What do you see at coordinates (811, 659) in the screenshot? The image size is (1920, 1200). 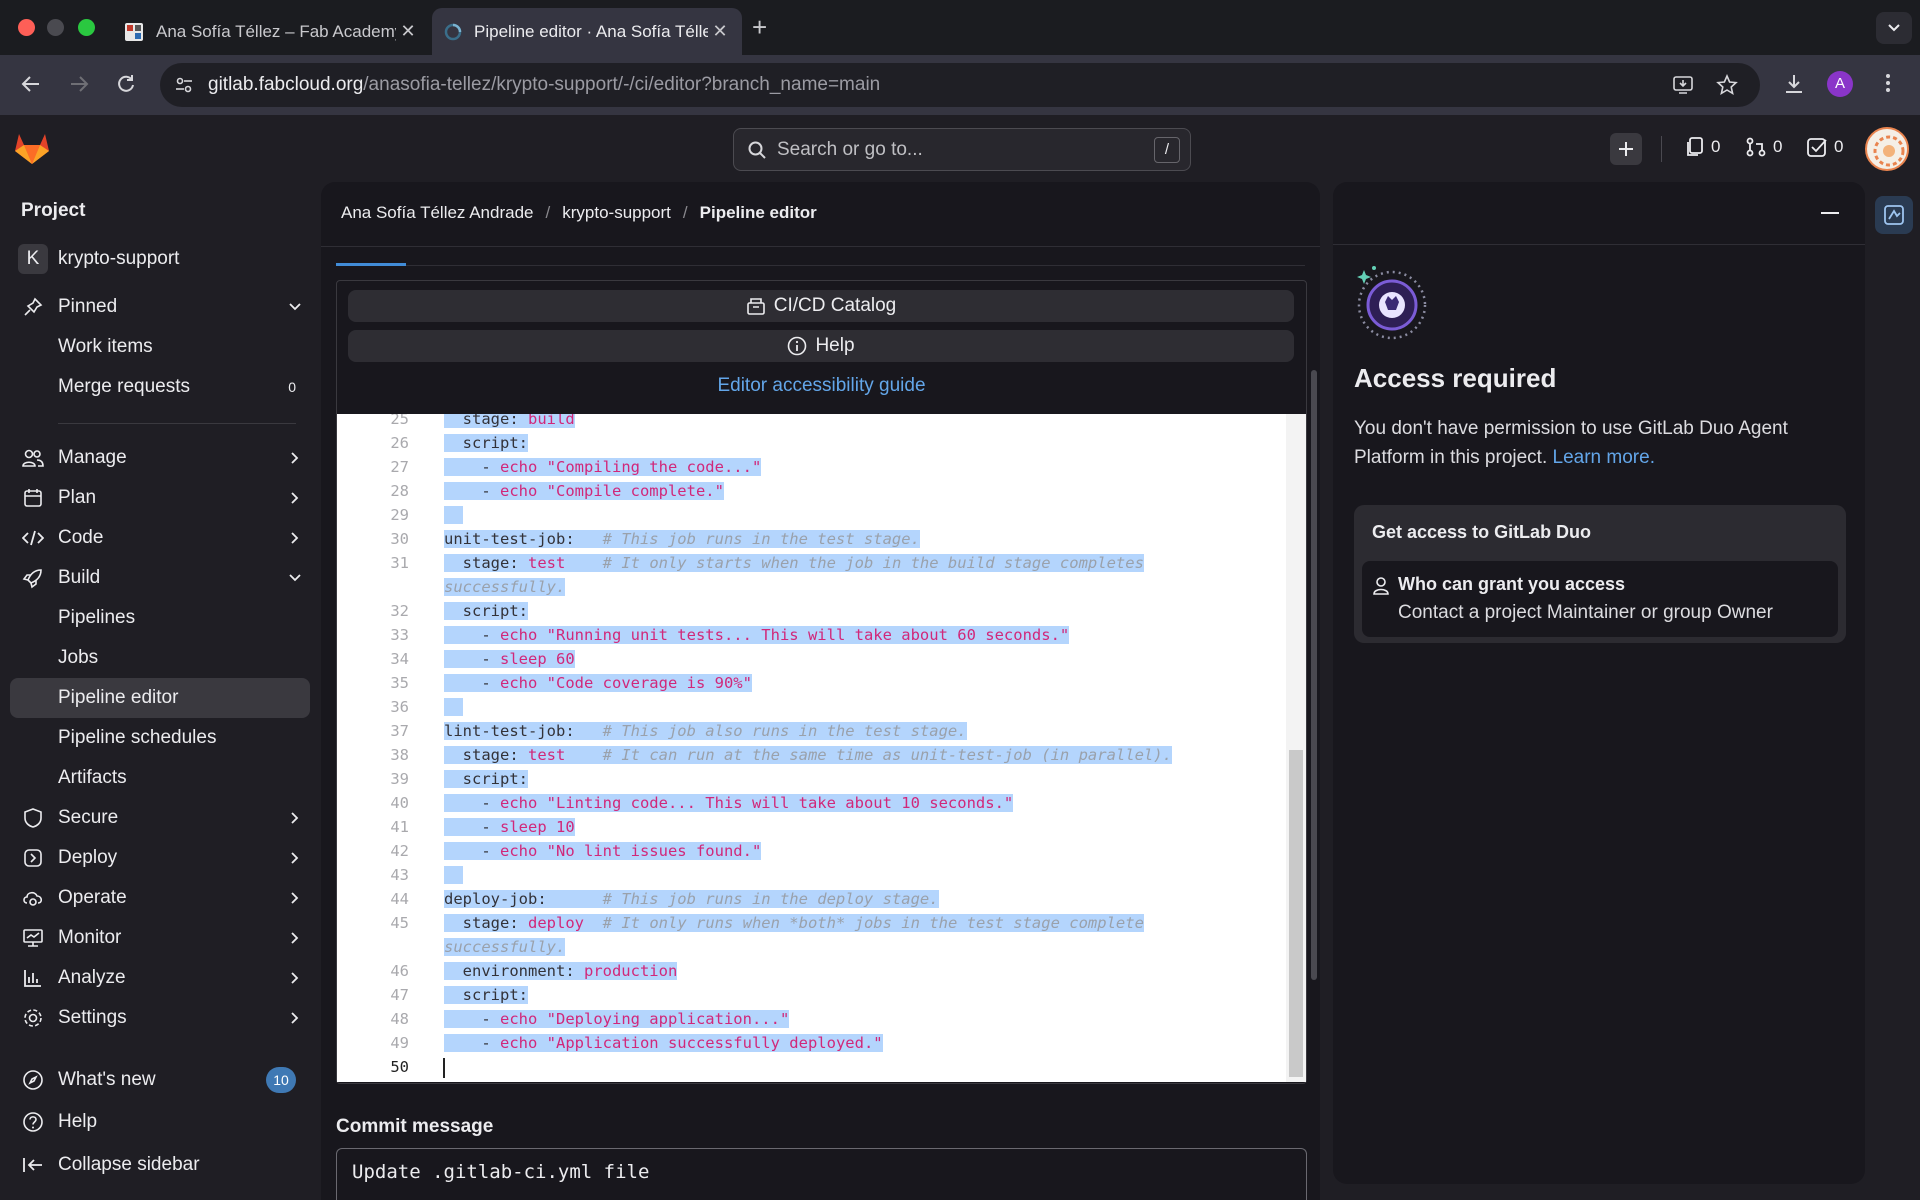 I see `code-line: 34 - sleep 60` at bounding box center [811, 659].